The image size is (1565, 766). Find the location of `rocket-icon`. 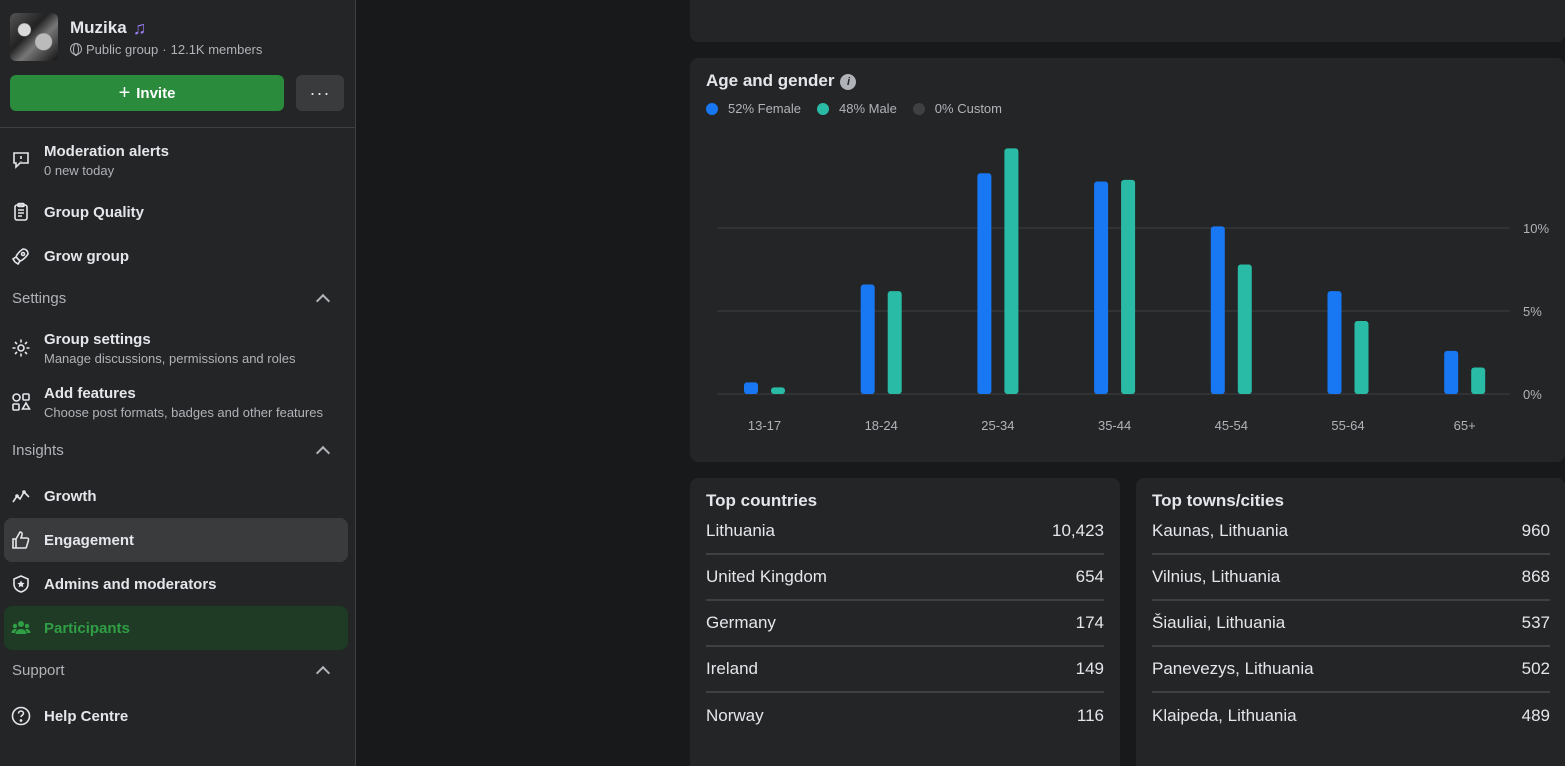

rocket-icon is located at coordinates (21, 256).